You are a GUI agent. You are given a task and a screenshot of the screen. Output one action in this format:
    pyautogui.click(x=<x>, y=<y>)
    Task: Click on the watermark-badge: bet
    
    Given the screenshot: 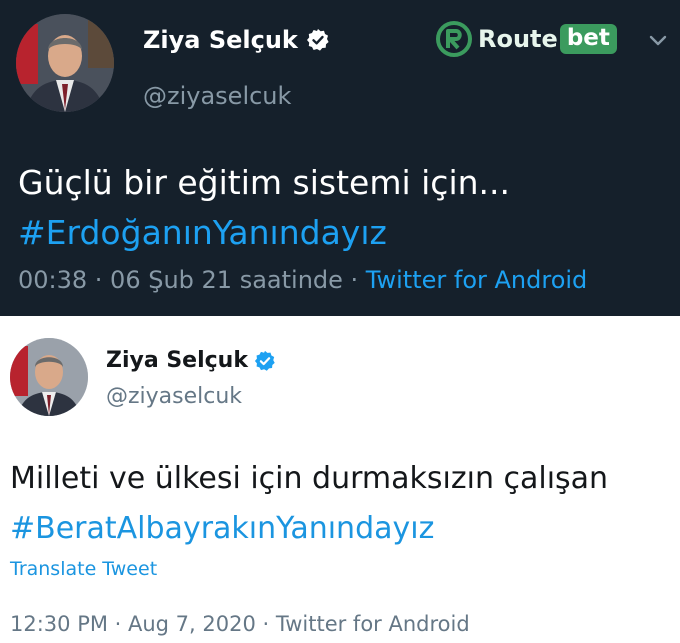 What is the action you would take?
    pyautogui.click(x=588, y=39)
    